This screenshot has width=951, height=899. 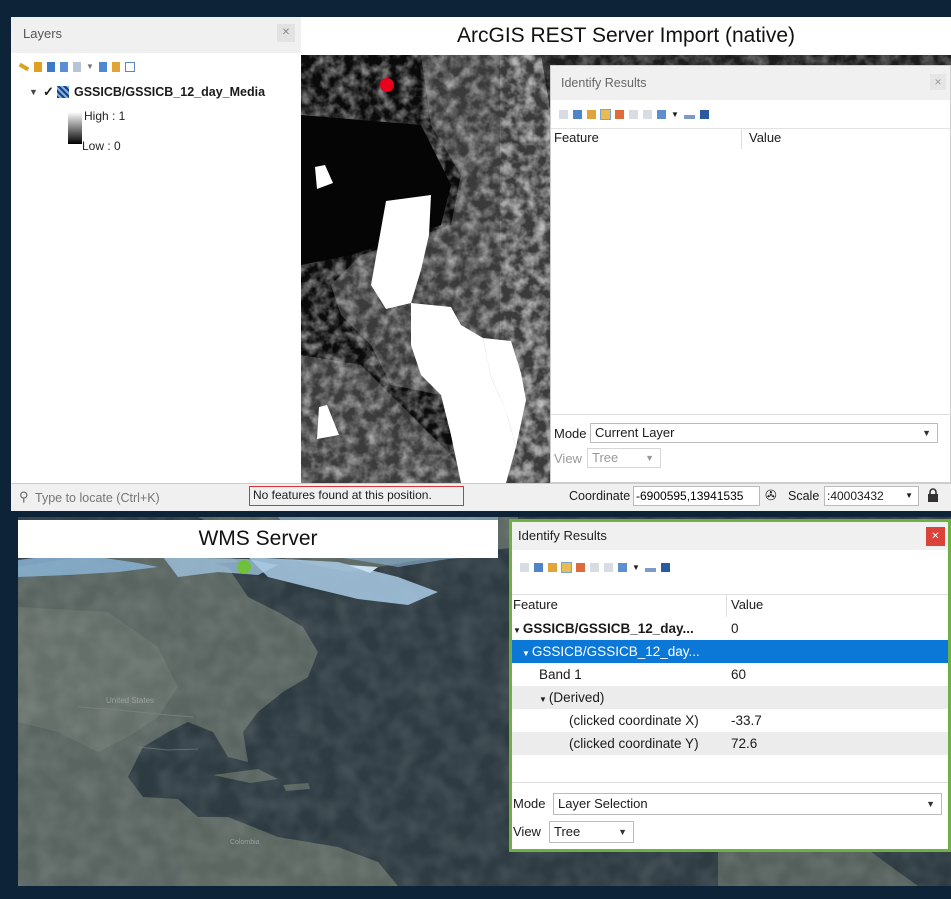 I want to click on top-view-label: View, so click(x=568, y=458).